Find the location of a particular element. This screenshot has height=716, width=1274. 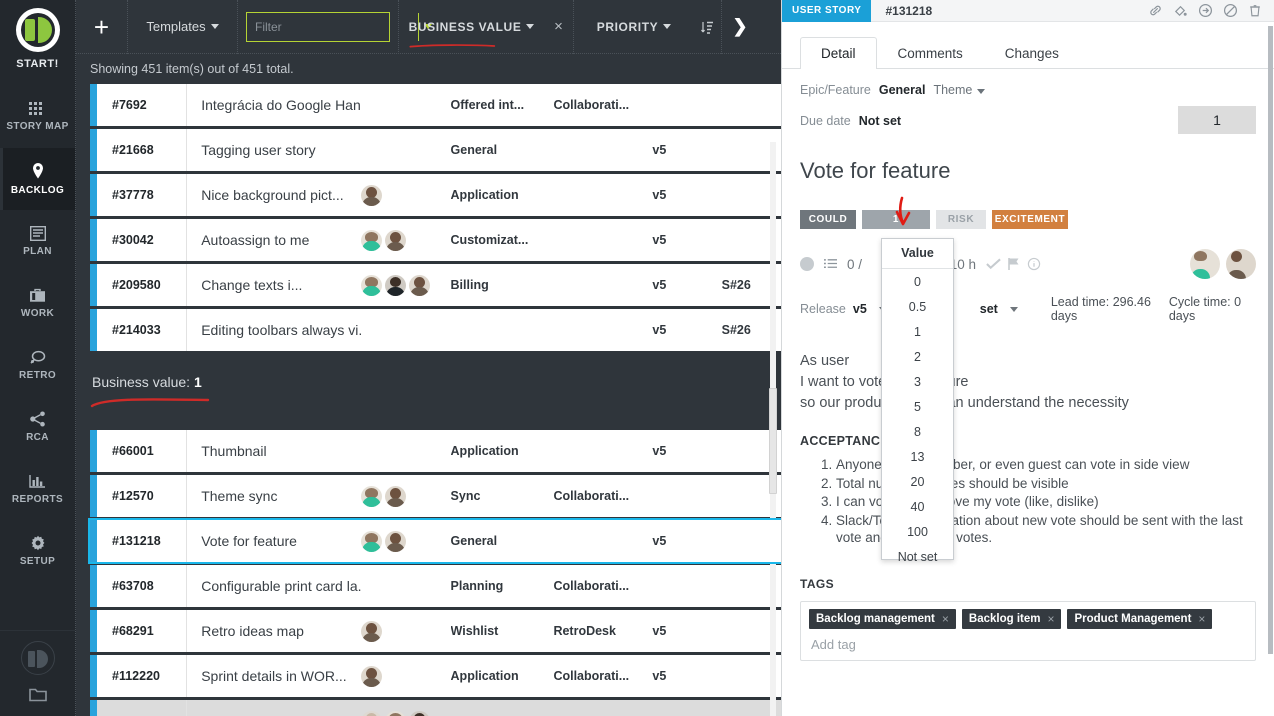

value-option: 0.5 is located at coordinates (917, 306).